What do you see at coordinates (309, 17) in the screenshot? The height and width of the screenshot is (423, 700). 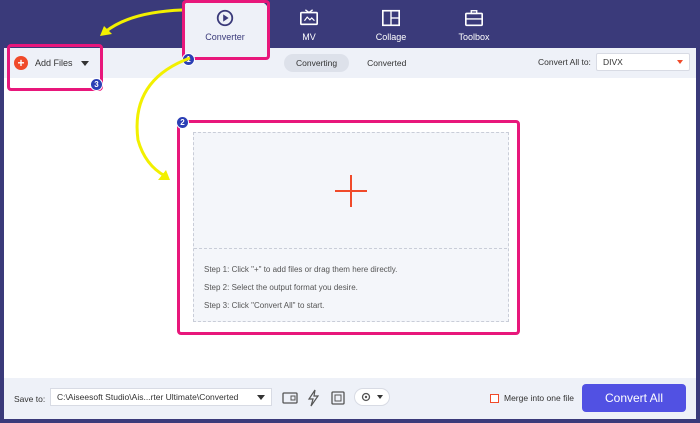 I see `tv-icon` at bounding box center [309, 17].